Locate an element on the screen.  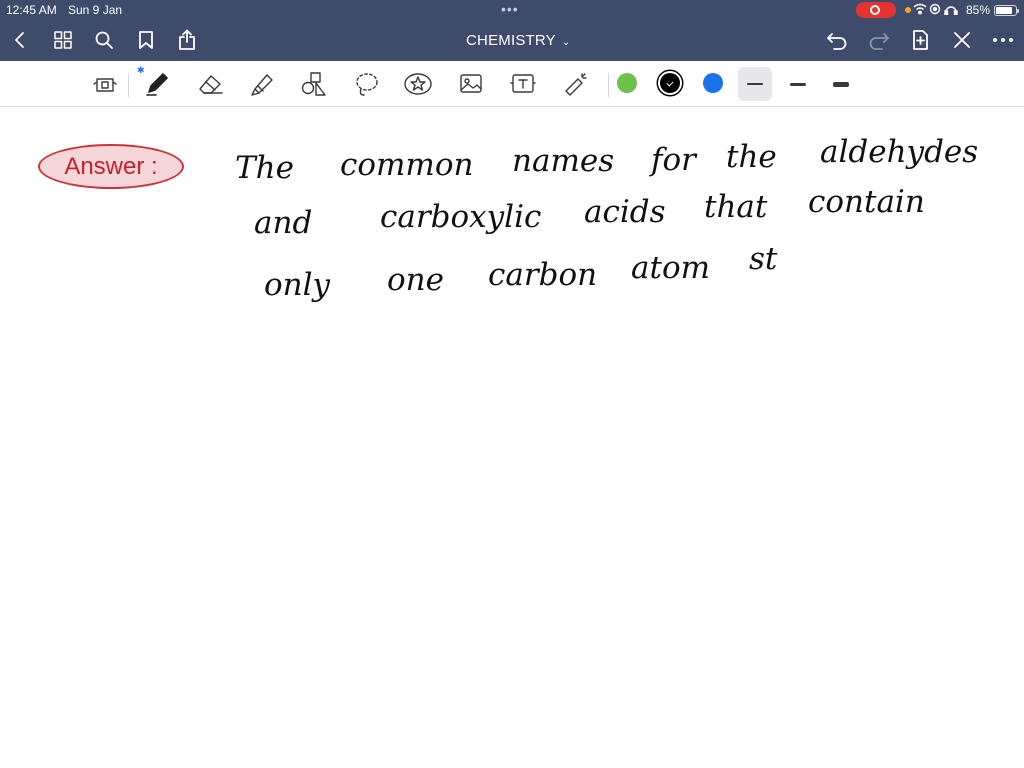
status-time: 12:45 AM is located at coordinates (31, 10).